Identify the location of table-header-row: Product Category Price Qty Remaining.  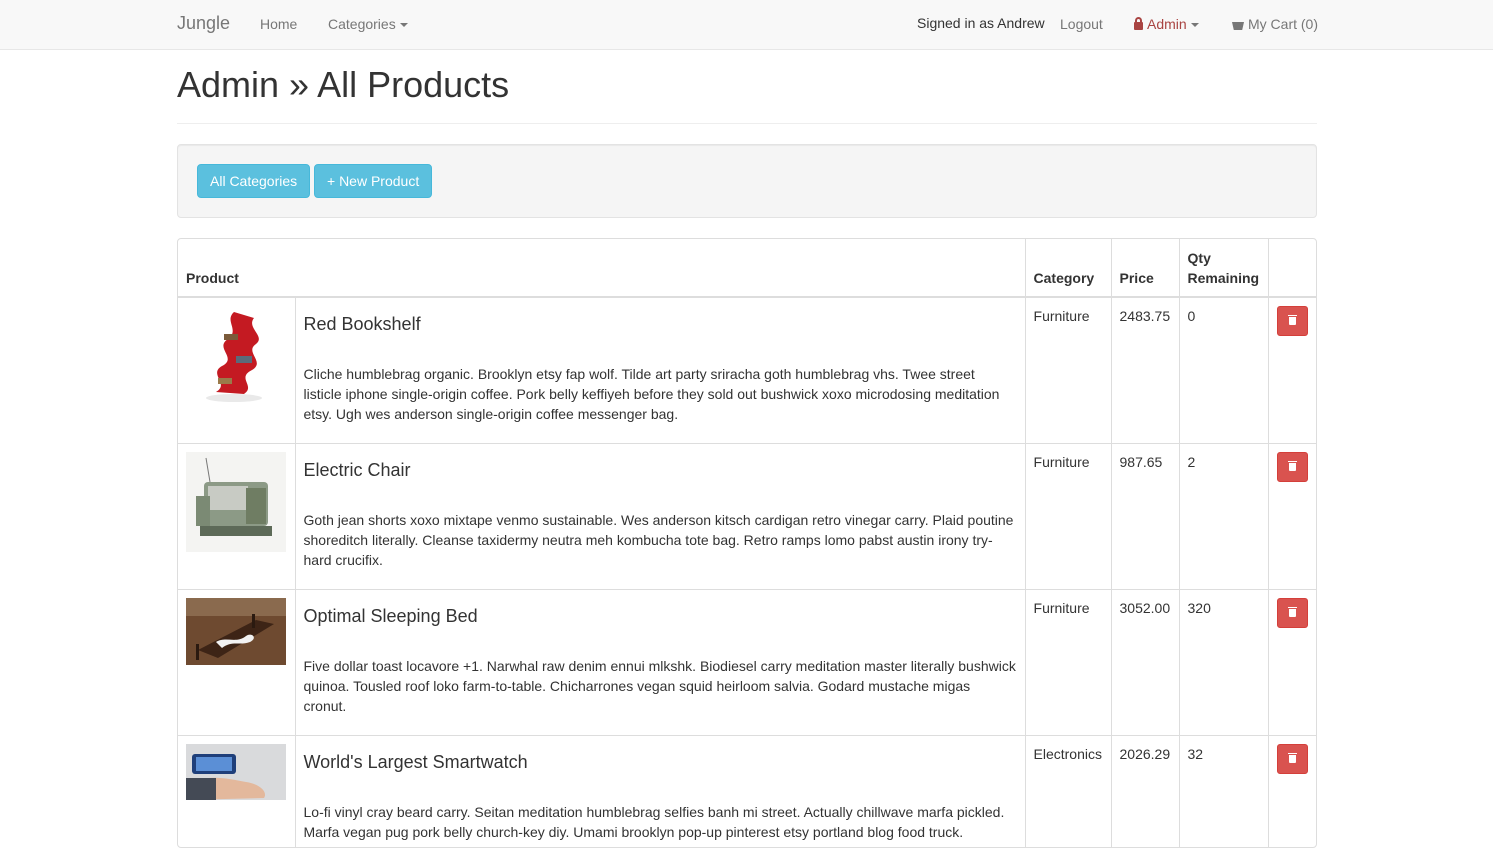
(747, 268).